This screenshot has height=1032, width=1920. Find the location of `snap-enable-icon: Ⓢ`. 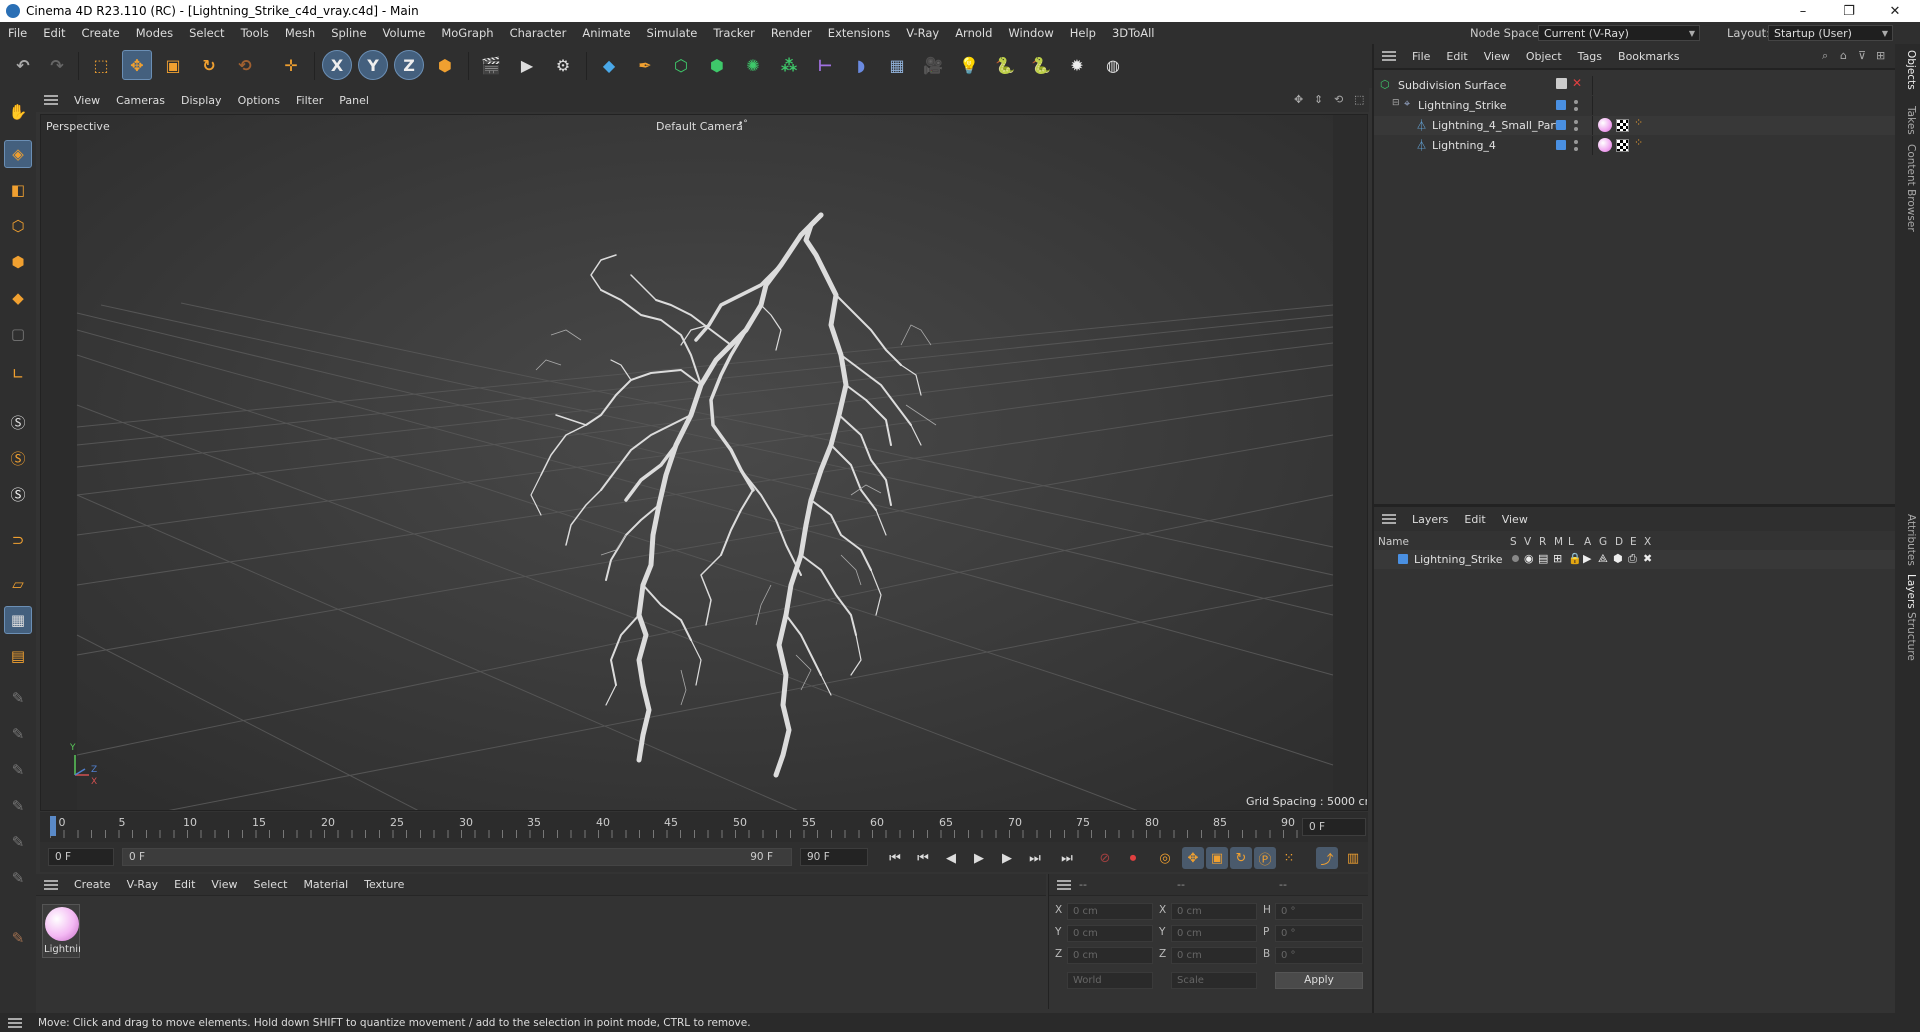

snap-enable-icon: Ⓢ is located at coordinates (18, 494).